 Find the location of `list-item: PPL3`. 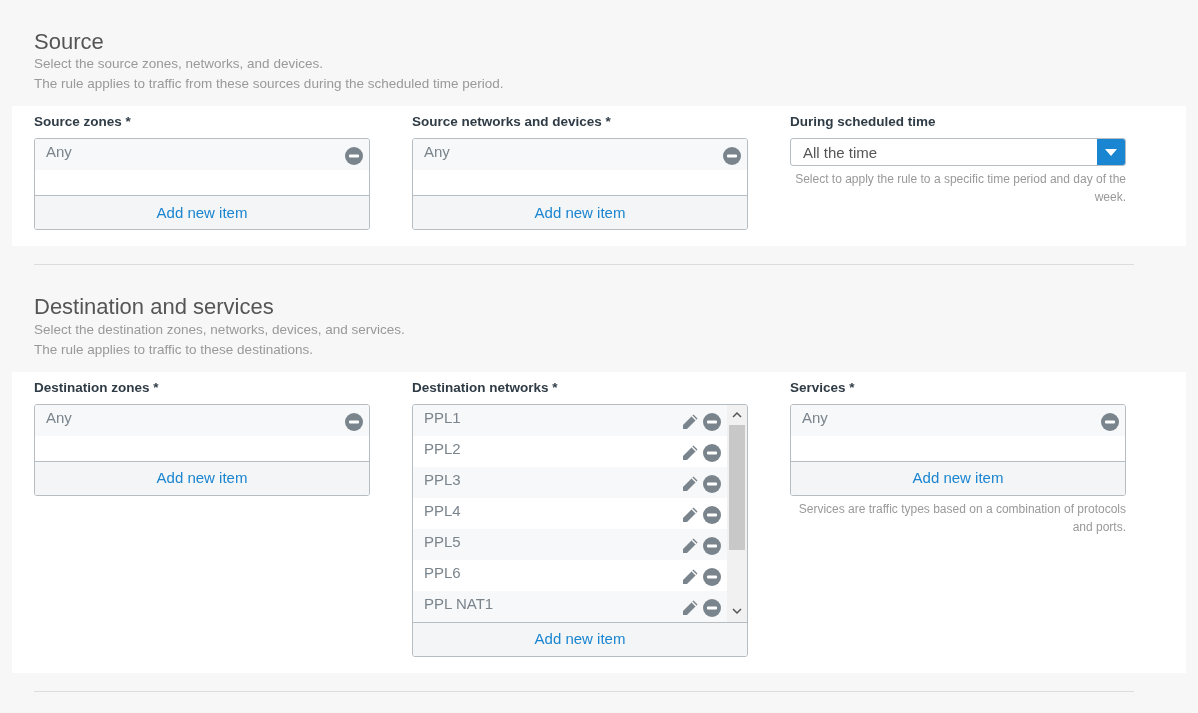

list-item: PPL3 is located at coordinates (570, 482).